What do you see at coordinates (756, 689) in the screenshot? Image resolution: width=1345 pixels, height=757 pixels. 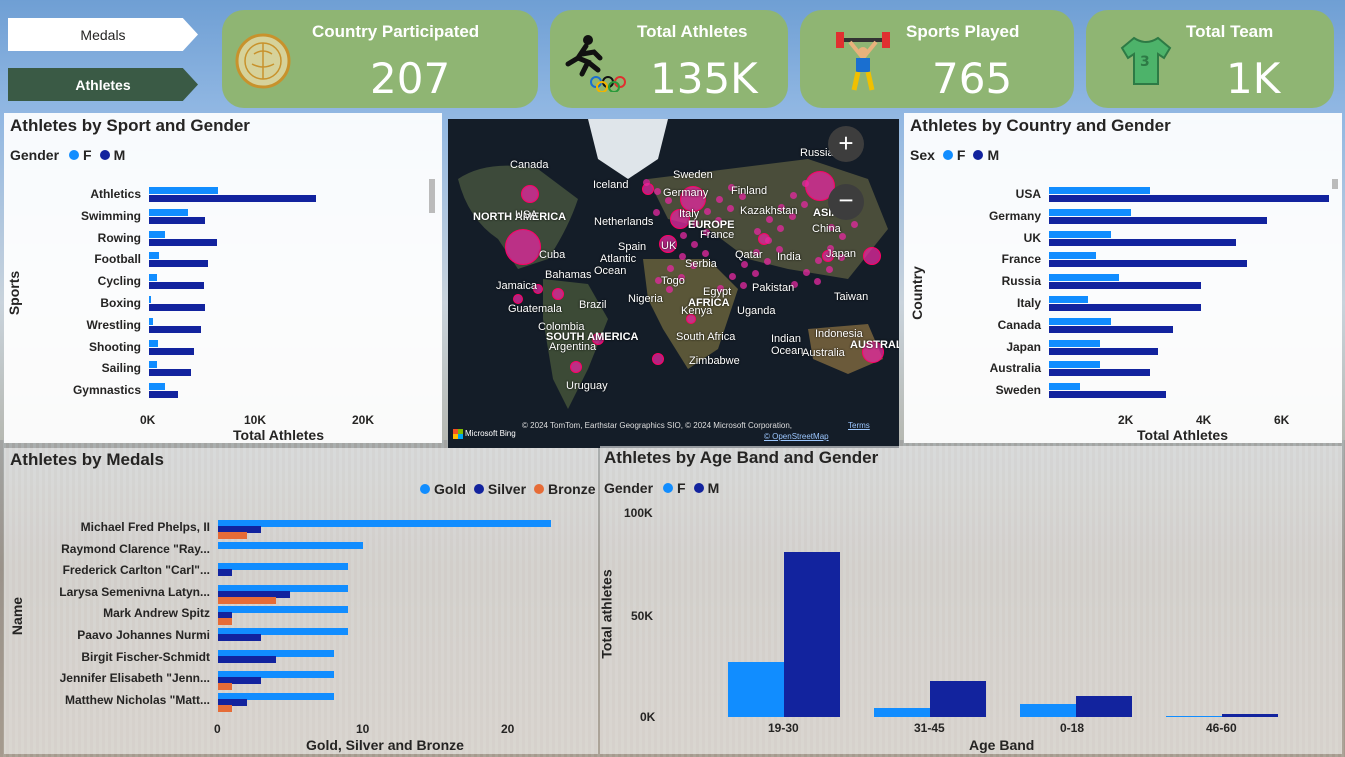 I see `column-f` at bounding box center [756, 689].